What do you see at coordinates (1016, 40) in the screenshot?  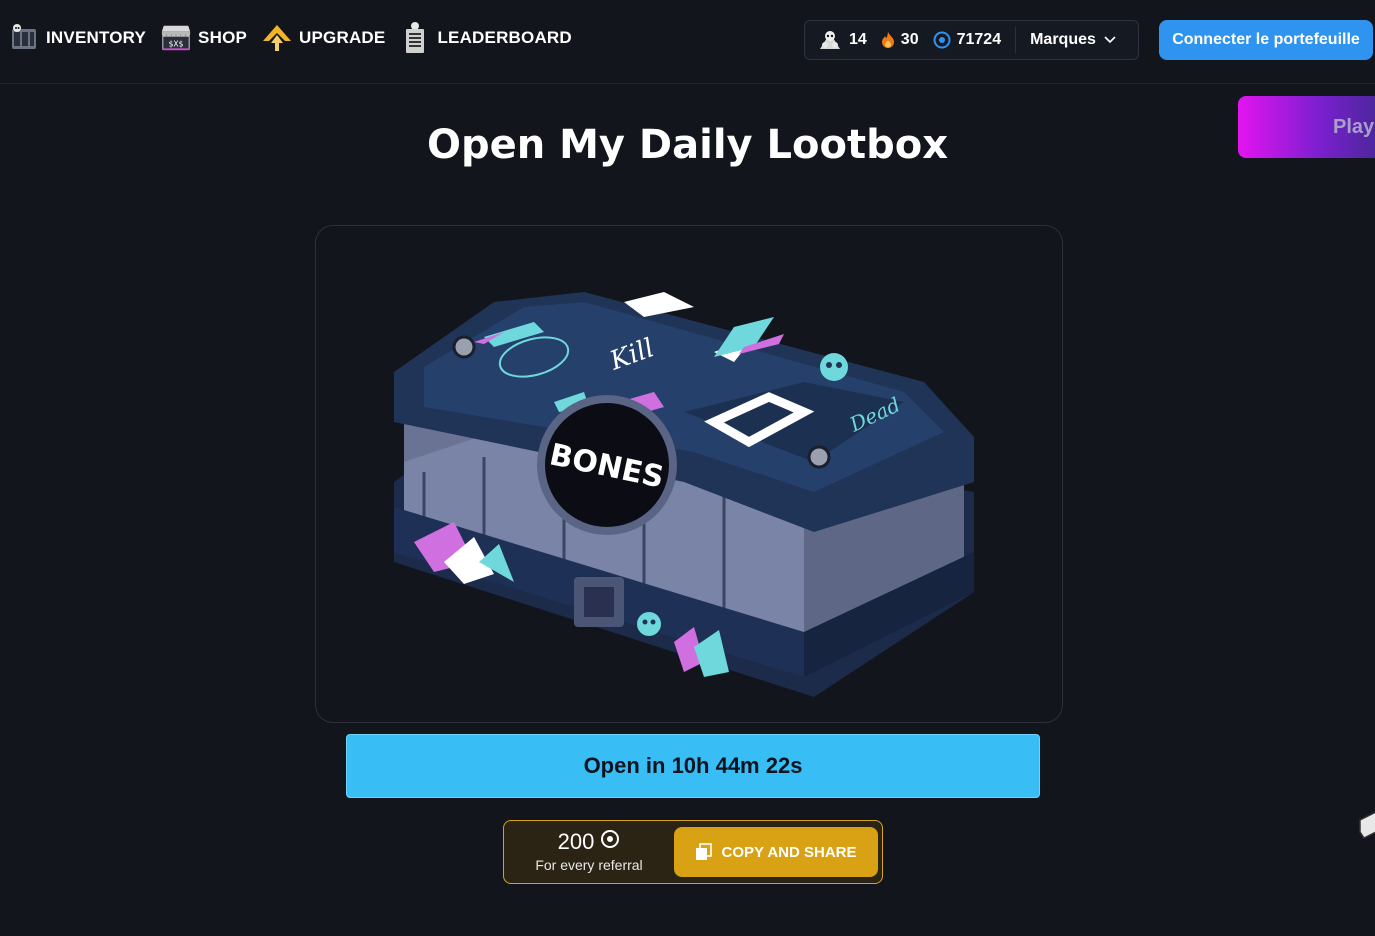 I see `stats-divider` at bounding box center [1016, 40].